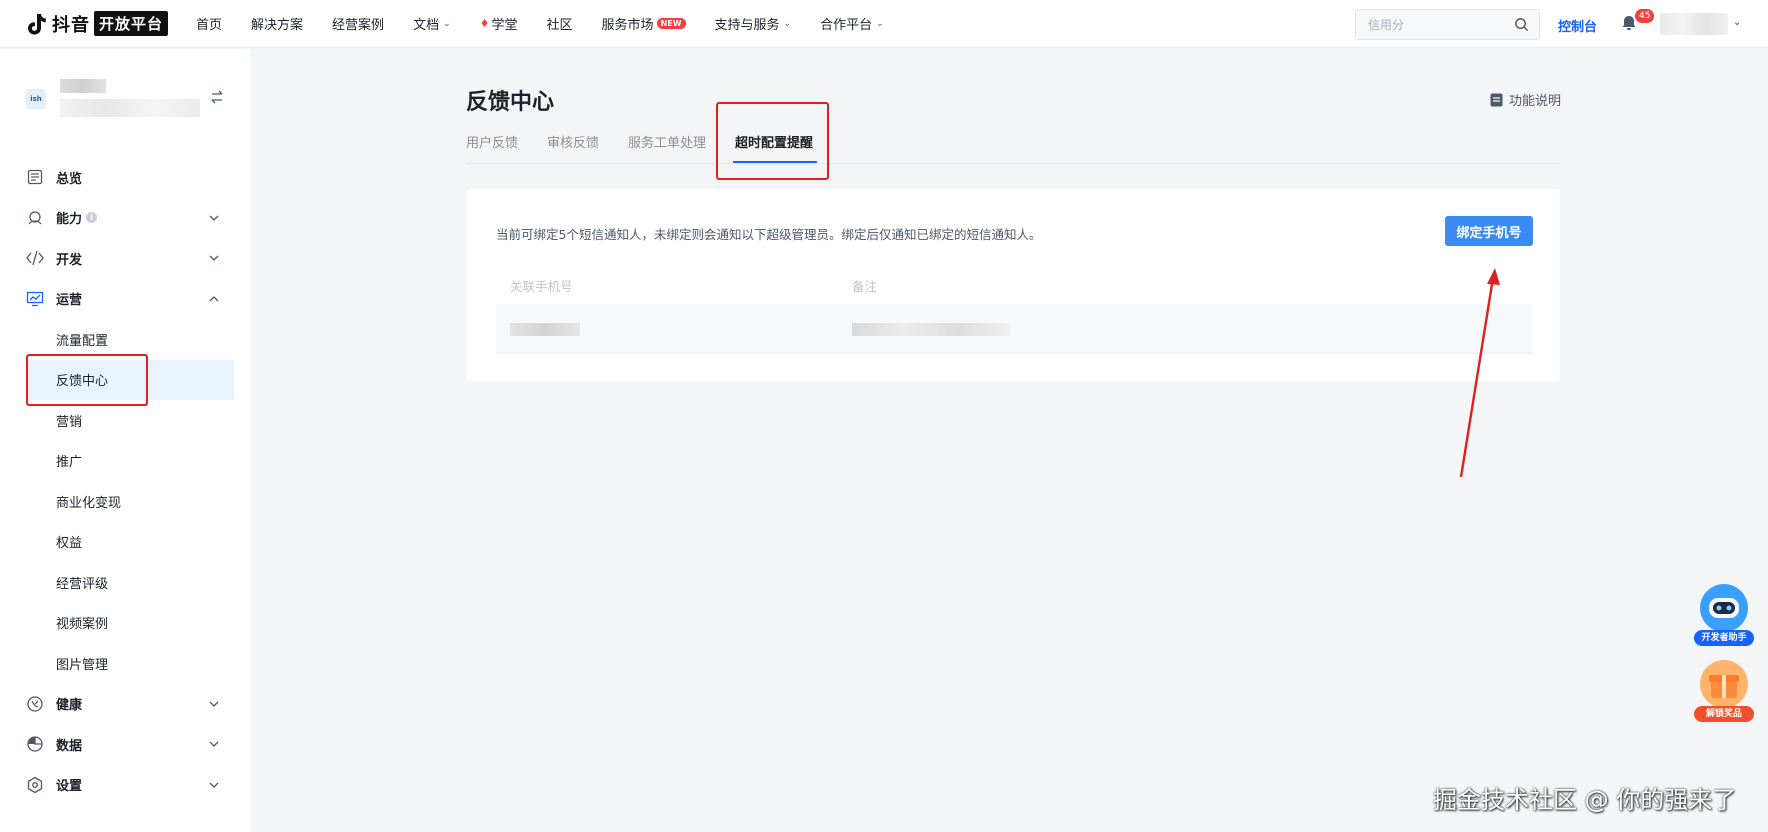 Image resolution: width=1768 pixels, height=832 pixels. What do you see at coordinates (1521, 24) in the screenshot?
I see `search-icon` at bounding box center [1521, 24].